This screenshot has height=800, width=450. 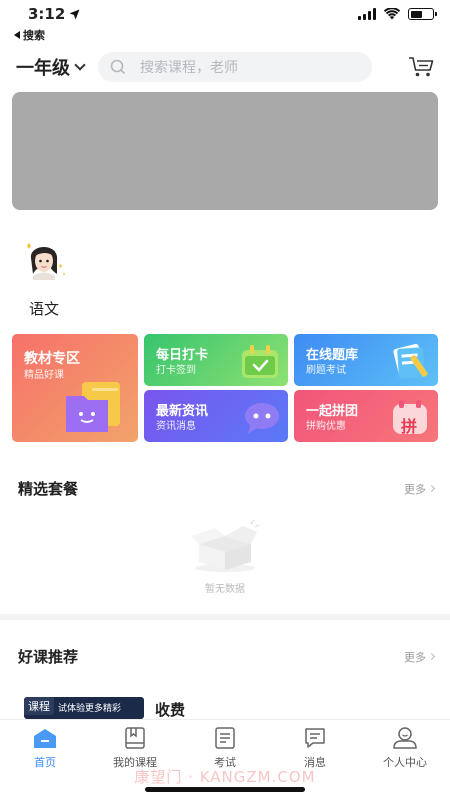 What do you see at coordinates (227, 656) in the screenshot?
I see `recommend-section-header: 好课推荐 更多` at bounding box center [227, 656].